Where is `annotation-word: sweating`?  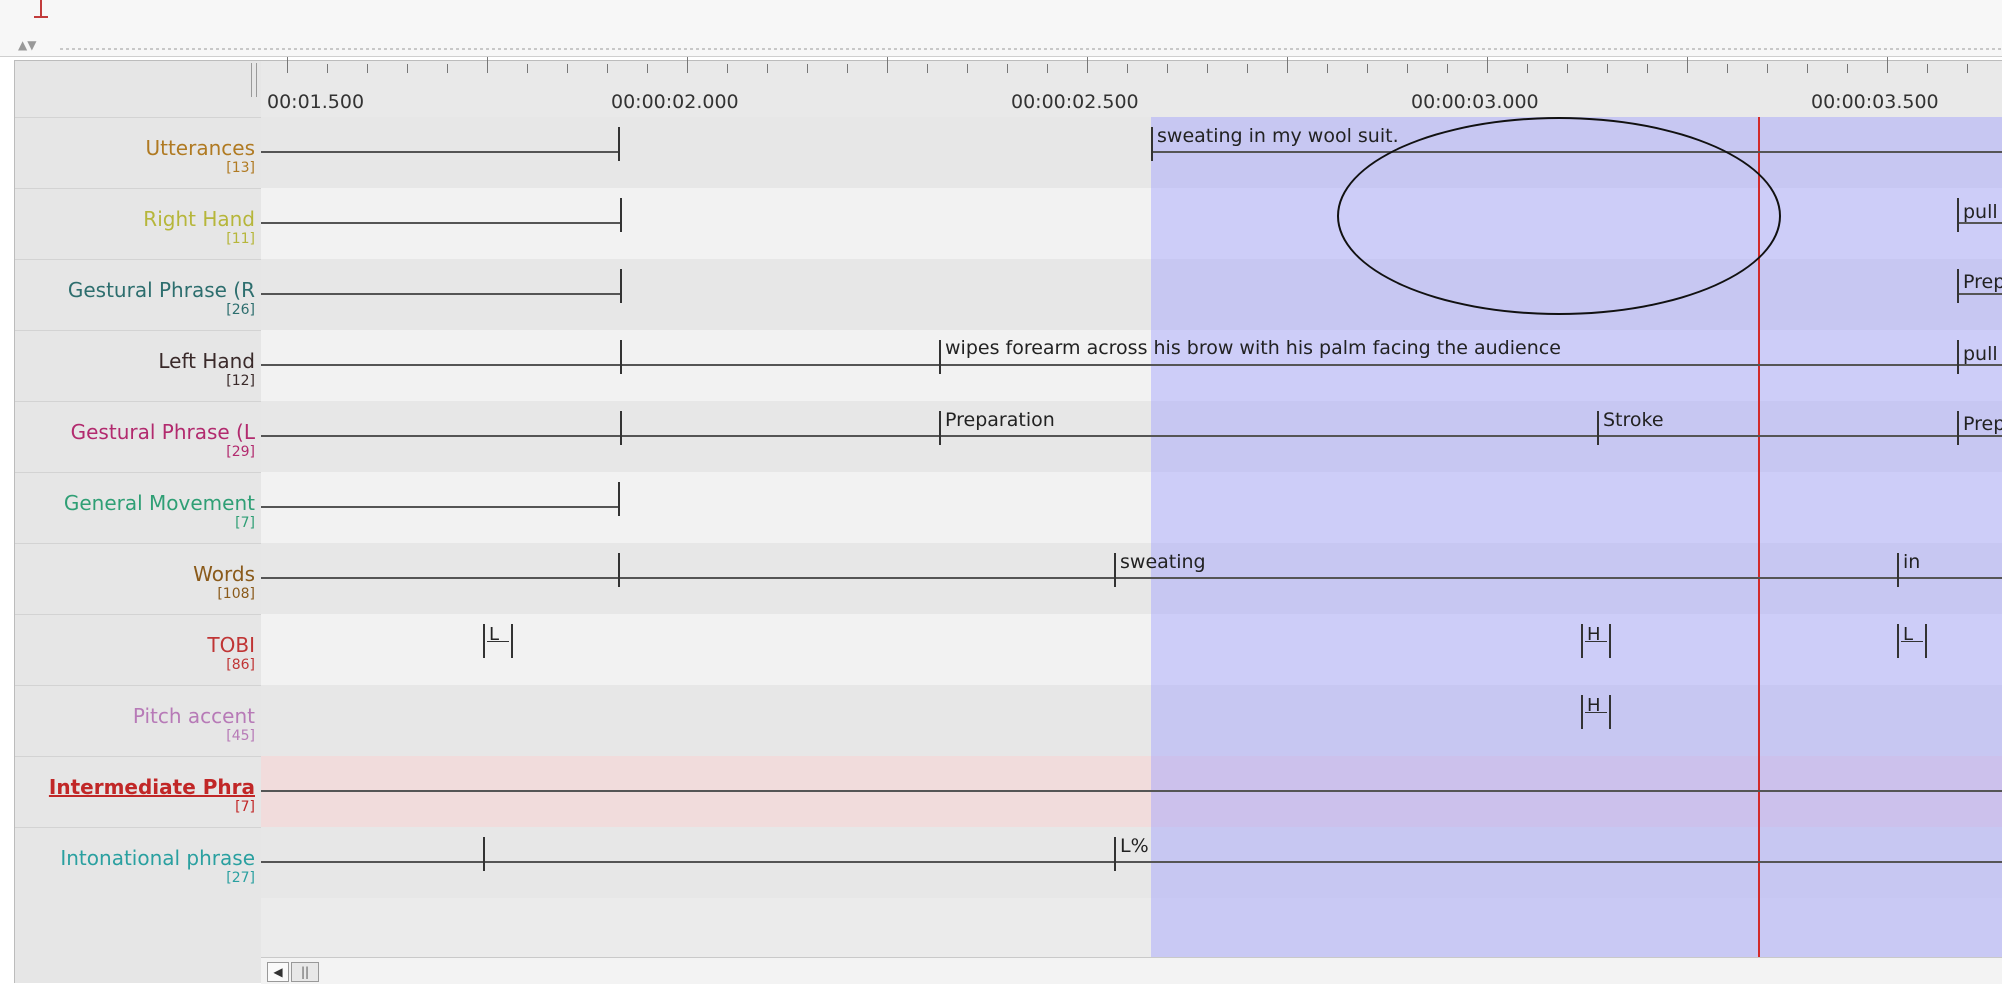 annotation-word: sweating is located at coordinates (1161, 562).